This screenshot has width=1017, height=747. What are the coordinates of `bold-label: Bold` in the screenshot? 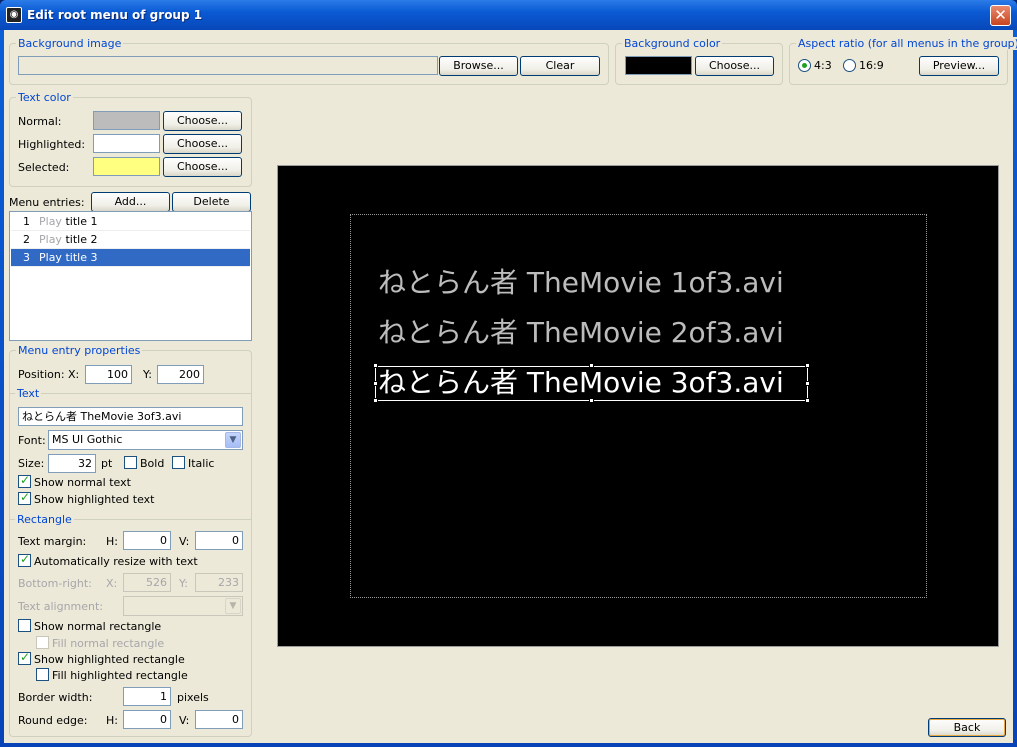 It's located at (152, 463).